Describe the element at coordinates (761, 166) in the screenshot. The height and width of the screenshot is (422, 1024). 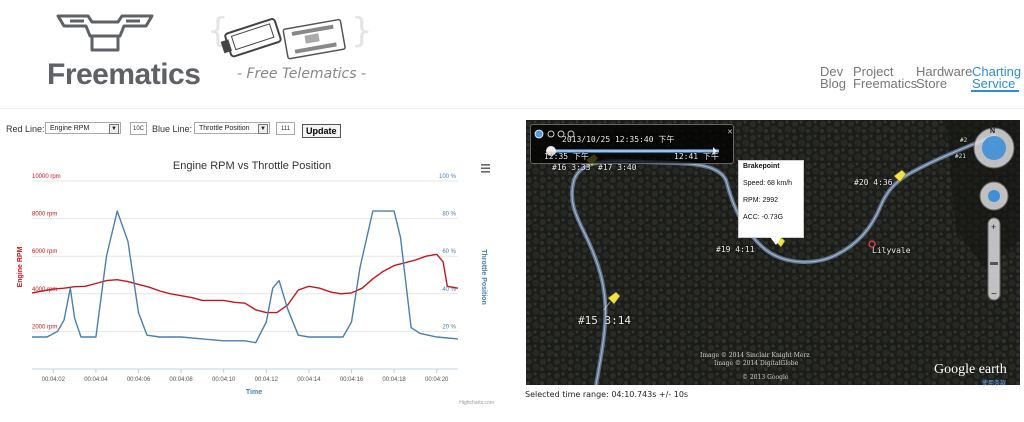
I see `tooltip-title: Brakepoint` at that location.